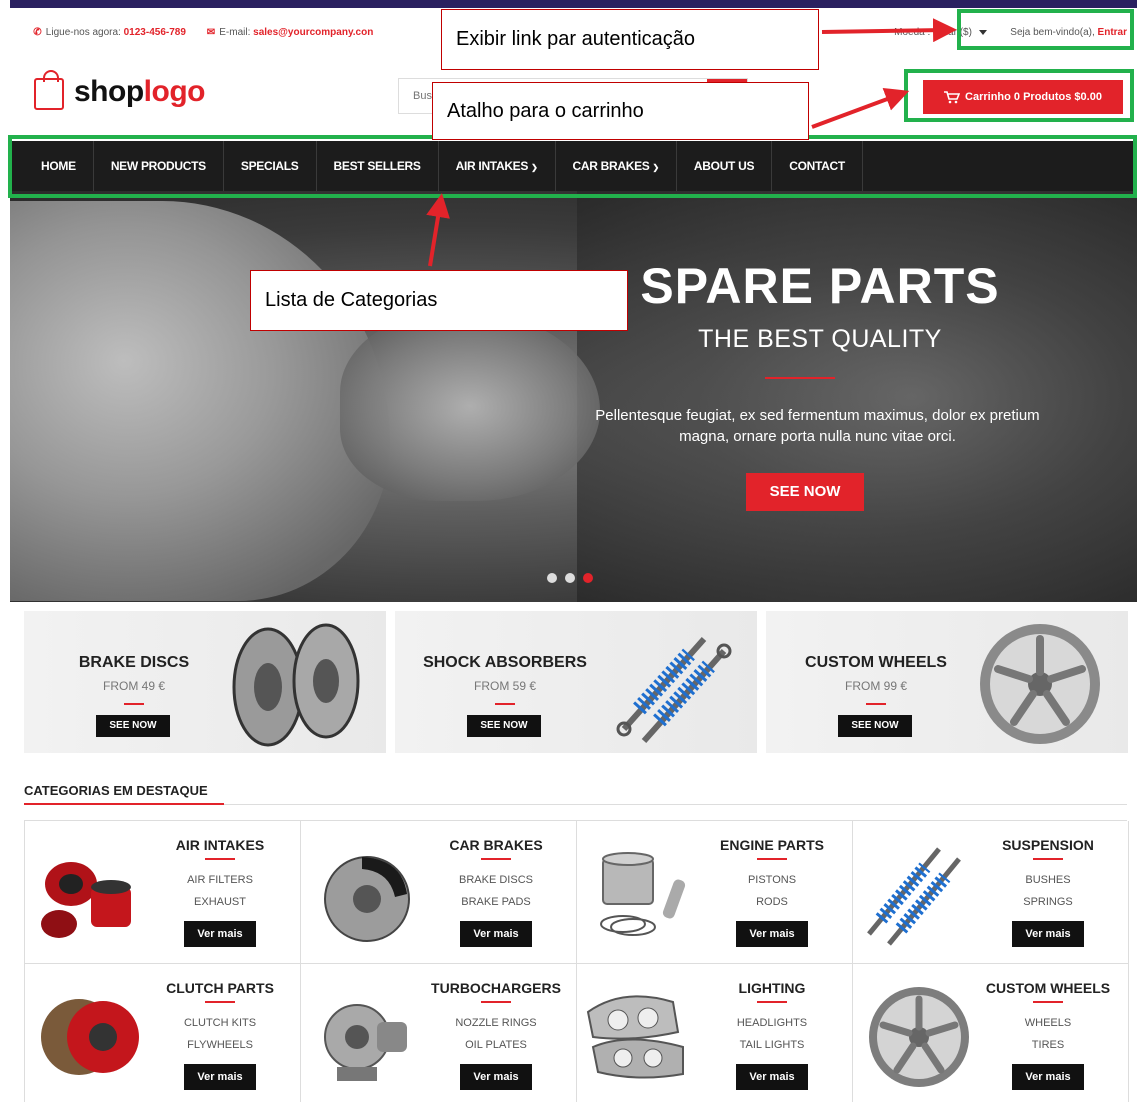  I want to click on subcategory-link: TIRES, so click(1048, 1045).